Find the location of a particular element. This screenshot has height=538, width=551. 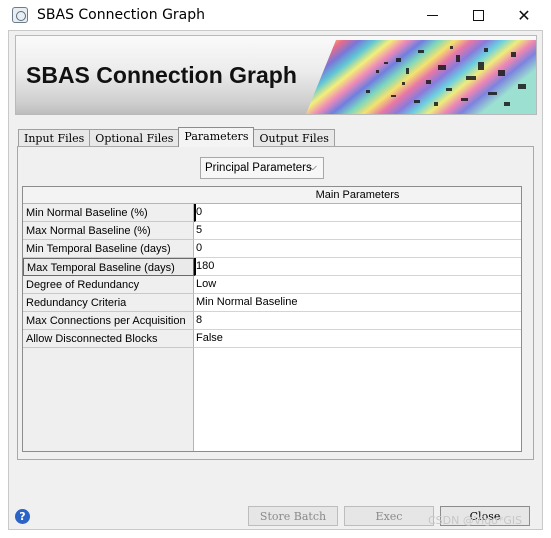

chevron-down-icon: ⌵ is located at coordinates (312, 167).